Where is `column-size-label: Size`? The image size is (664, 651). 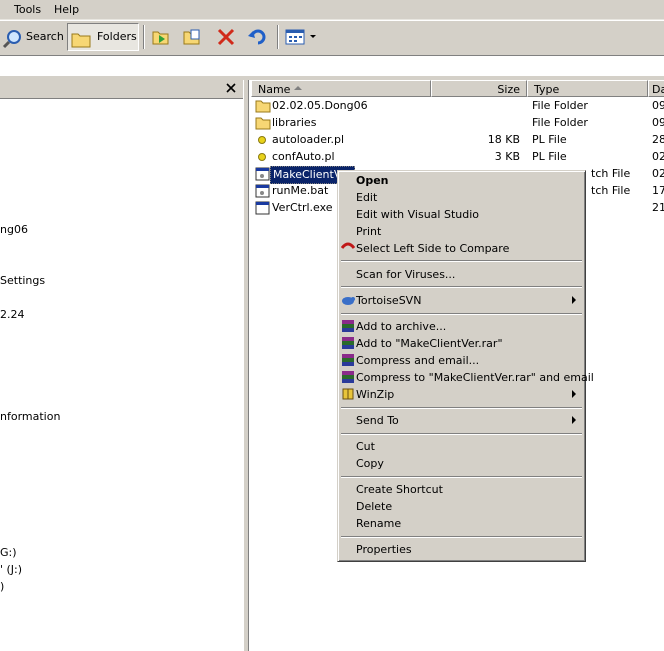 column-size-label: Size is located at coordinates (508, 89).